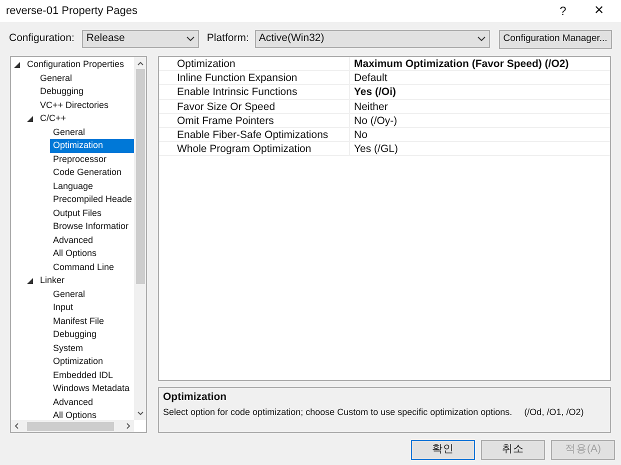 This screenshot has height=465, width=621. Describe the element at coordinates (254, 63) in the screenshot. I see `property-name: Optimization` at that location.